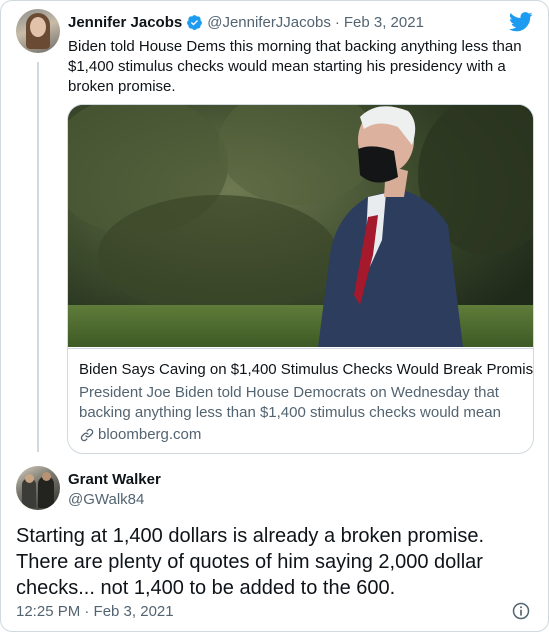  What do you see at coordinates (384, 22) in the screenshot?
I see `quoted-tweet-date: Feb 3, 2021` at bounding box center [384, 22].